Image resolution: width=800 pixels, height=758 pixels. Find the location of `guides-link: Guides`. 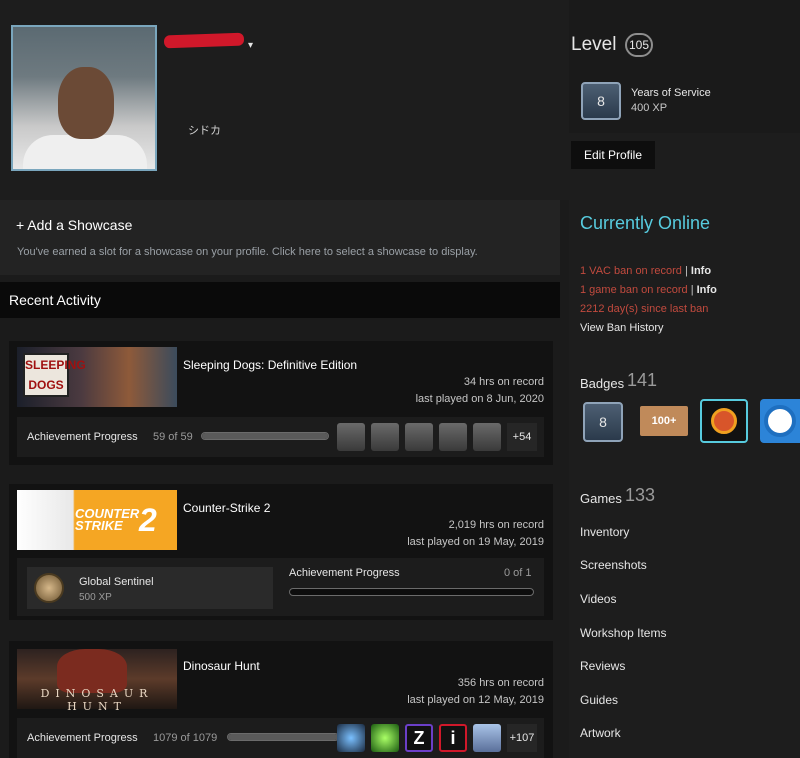

guides-link: Guides is located at coordinates (599, 700).